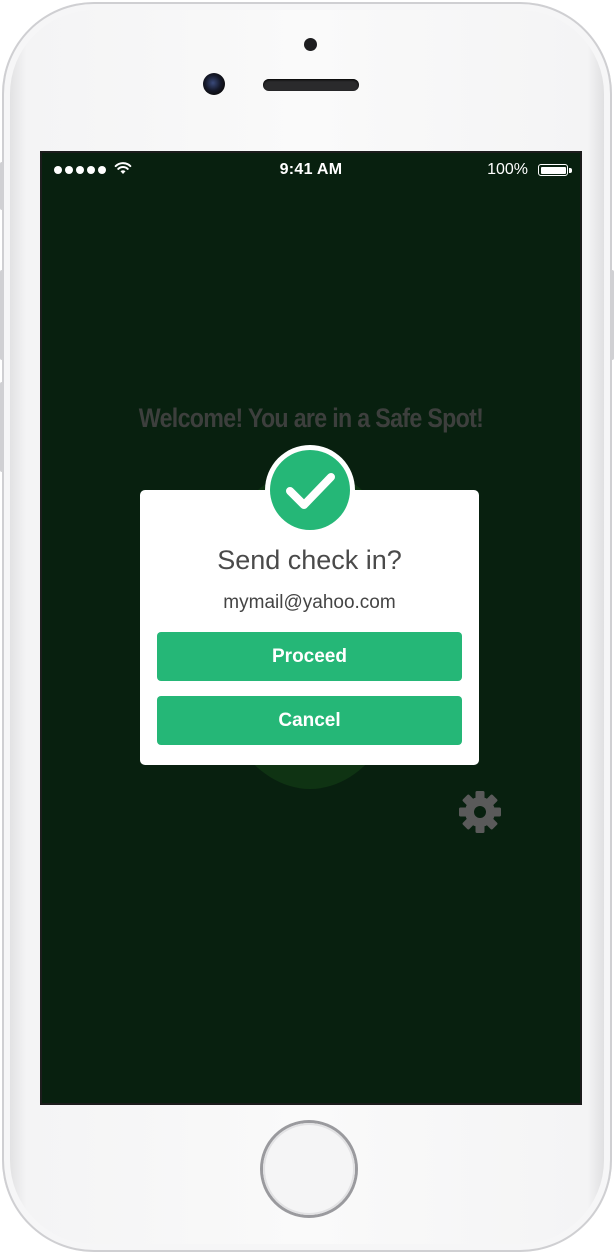 The height and width of the screenshot is (1255, 616). I want to click on proximity-sensor, so click(310, 44).